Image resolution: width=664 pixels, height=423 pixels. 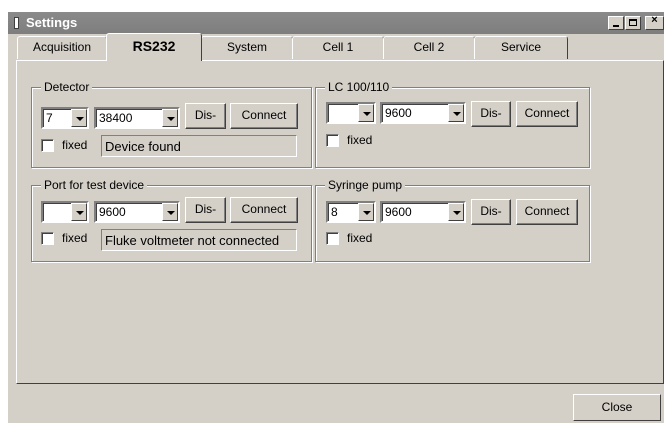 I want to click on test-device-baud-value: 9600, so click(x=112, y=212).